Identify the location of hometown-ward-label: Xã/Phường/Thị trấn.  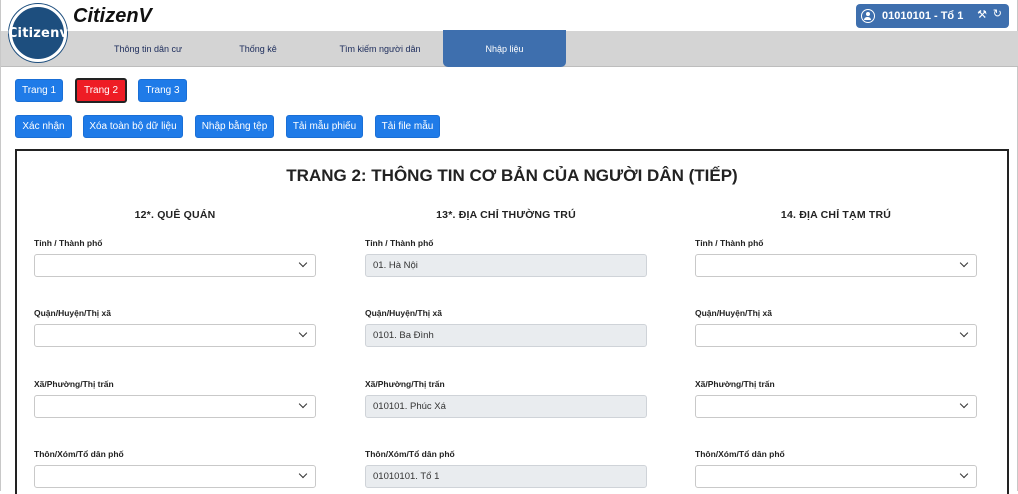
(74, 384).